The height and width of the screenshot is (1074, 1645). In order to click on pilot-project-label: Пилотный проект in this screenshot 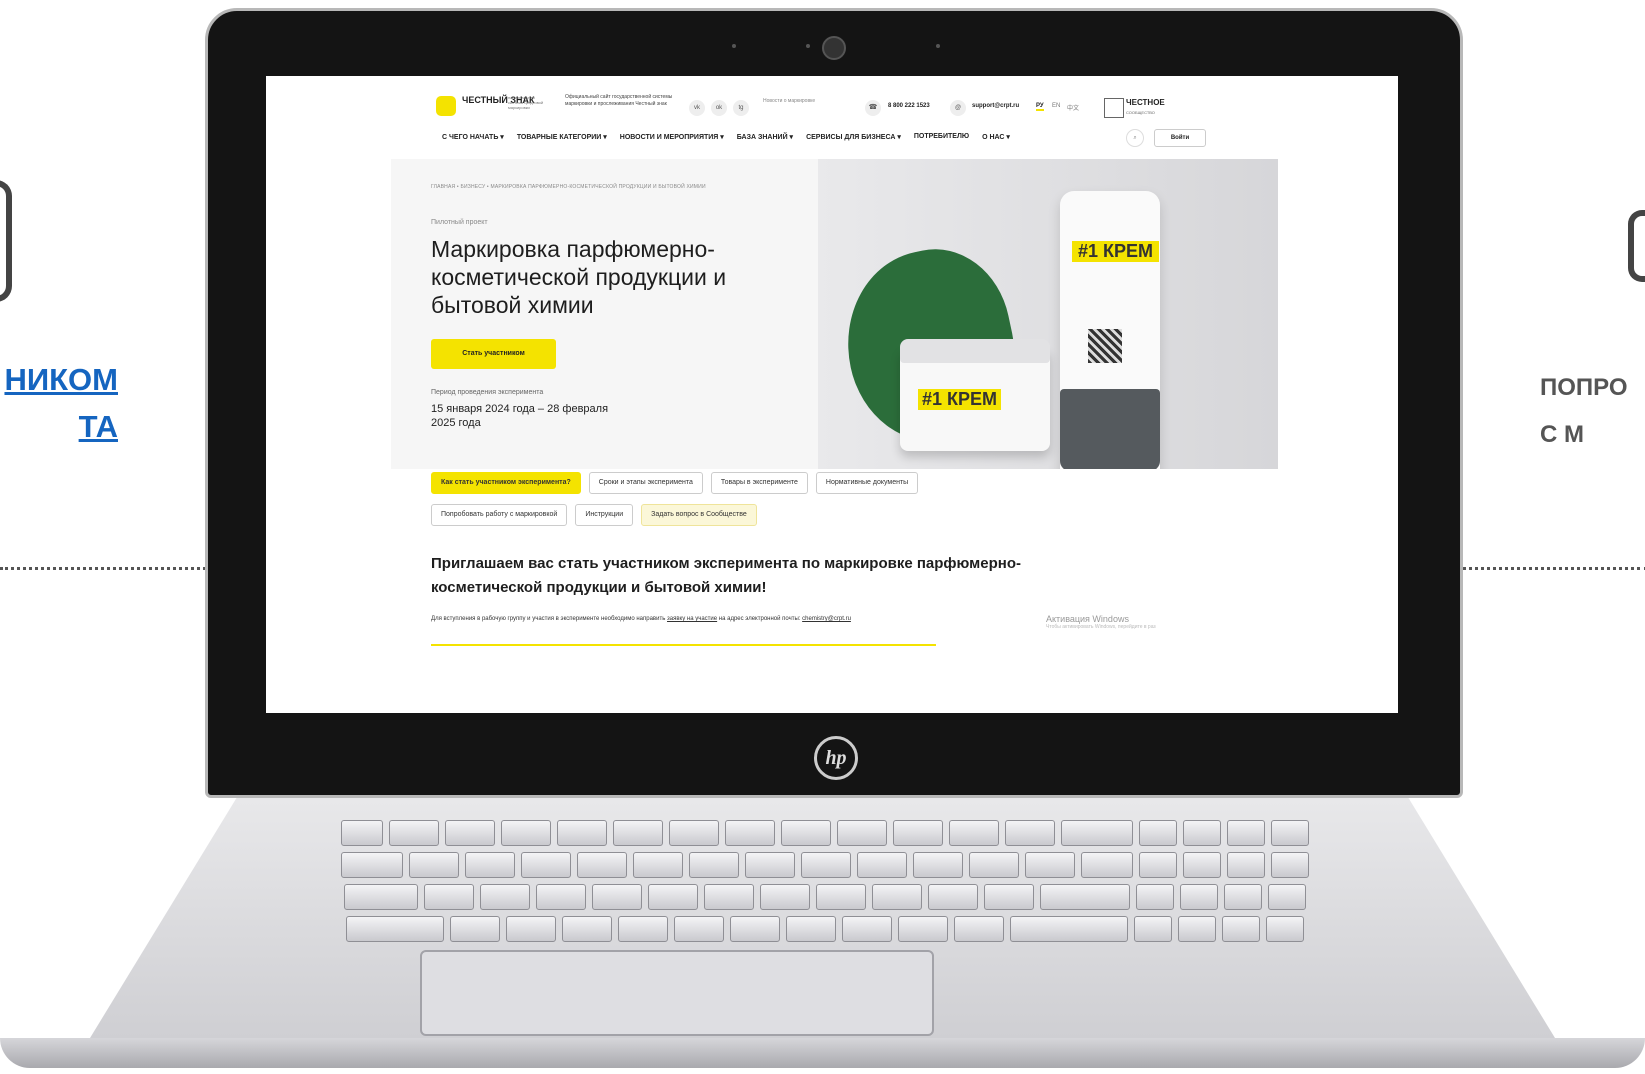, I will do `click(459, 222)`.